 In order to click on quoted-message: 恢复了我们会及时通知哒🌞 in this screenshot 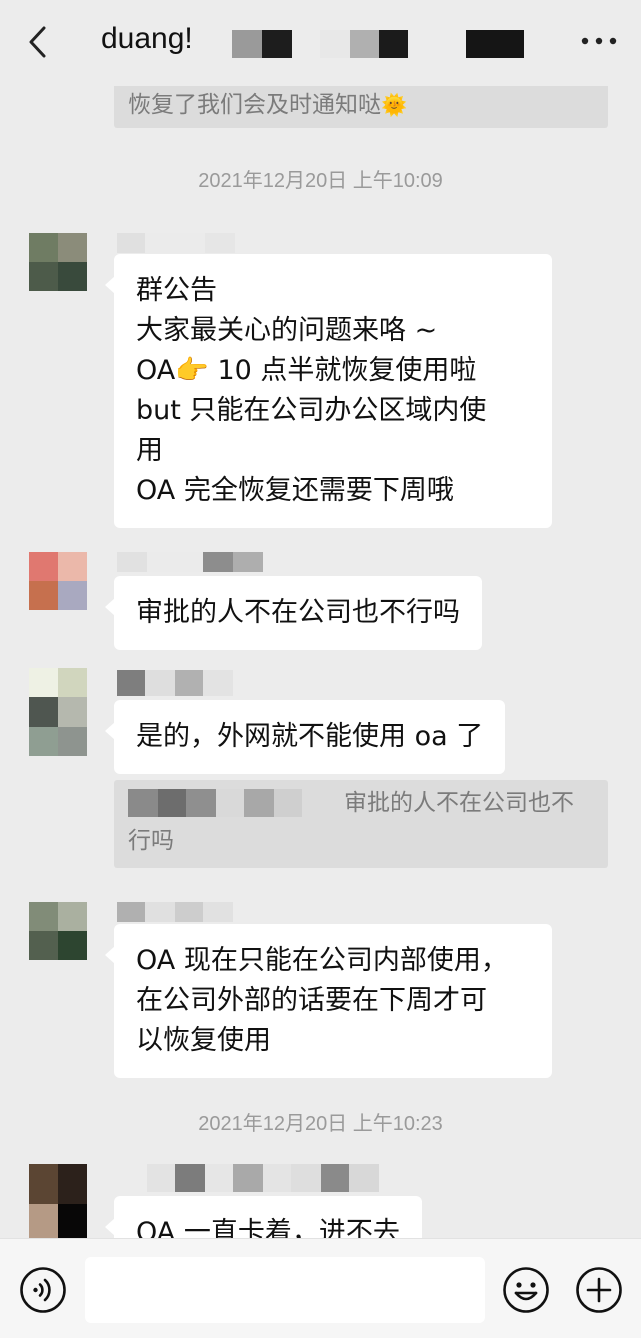, I will do `click(361, 107)`.